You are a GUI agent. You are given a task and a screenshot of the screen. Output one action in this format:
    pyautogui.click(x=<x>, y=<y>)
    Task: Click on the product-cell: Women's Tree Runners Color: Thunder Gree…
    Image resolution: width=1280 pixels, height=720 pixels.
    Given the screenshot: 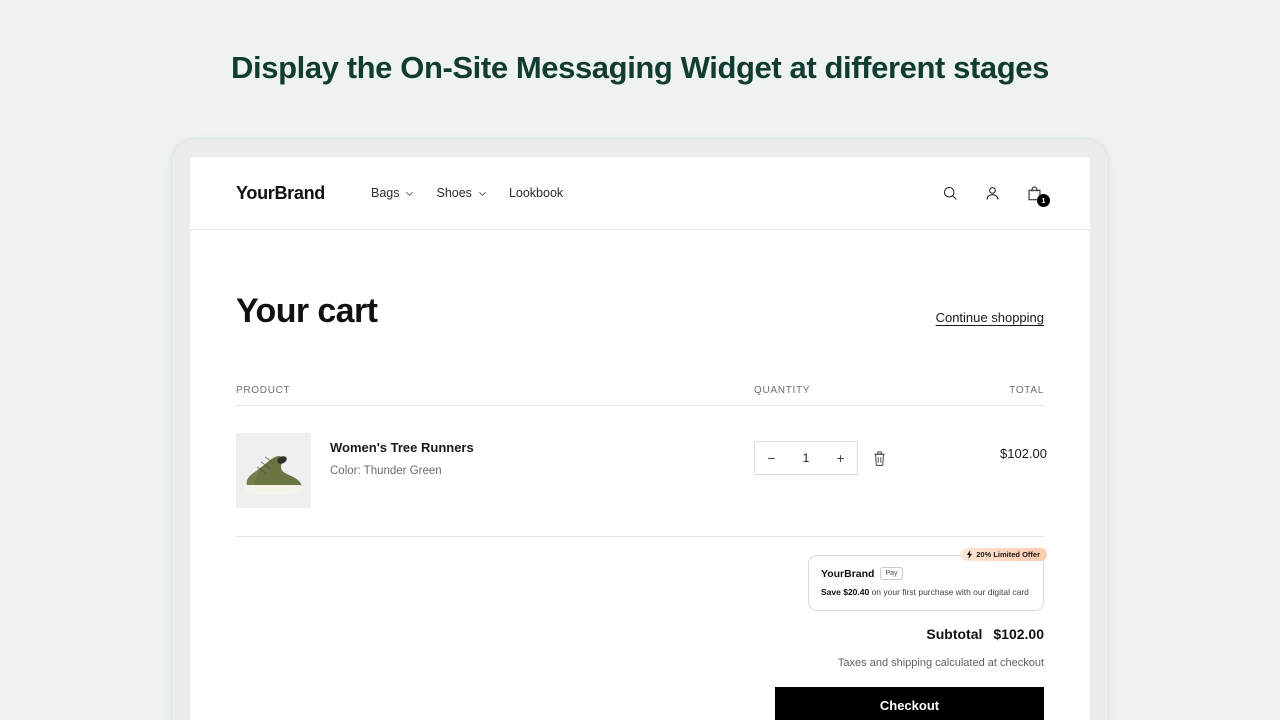 What is the action you would take?
    pyautogui.click(x=495, y=470)
    